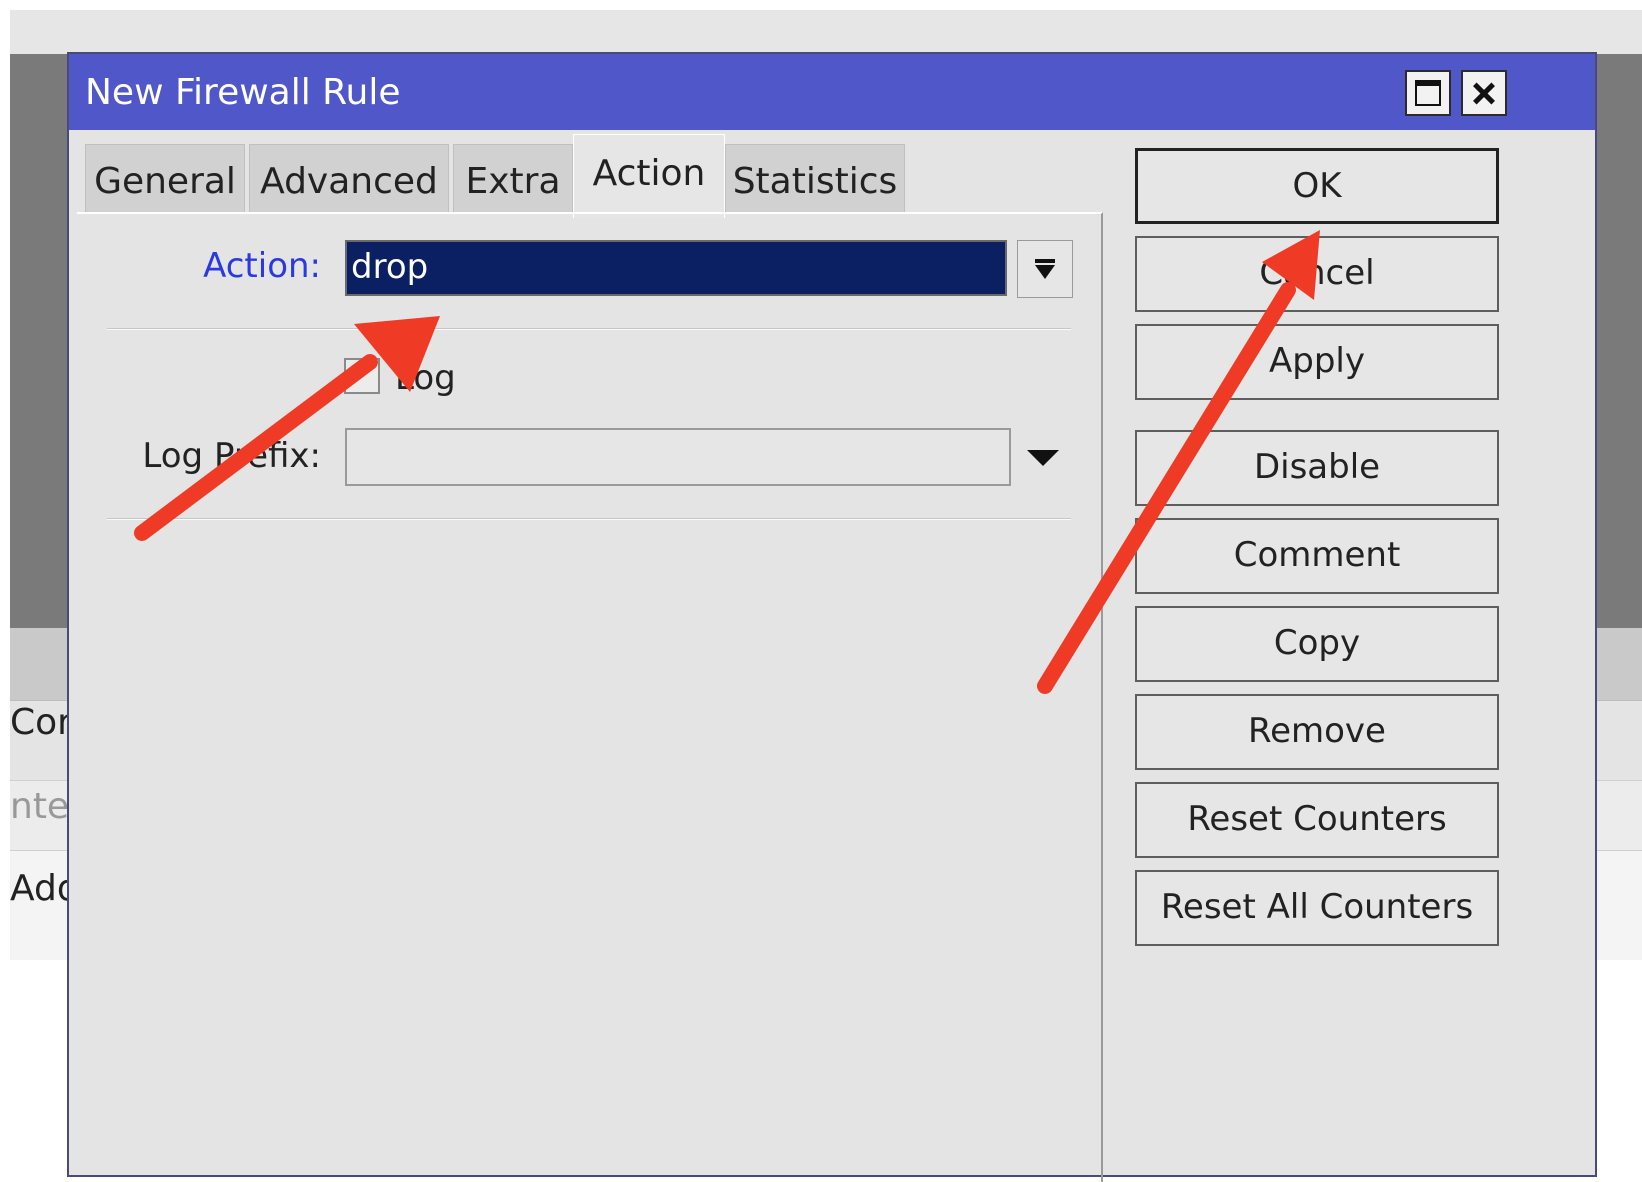 This screenshot has height=1182, width=1642. I want to click on disable-button: Disable, so click(1317, 468).